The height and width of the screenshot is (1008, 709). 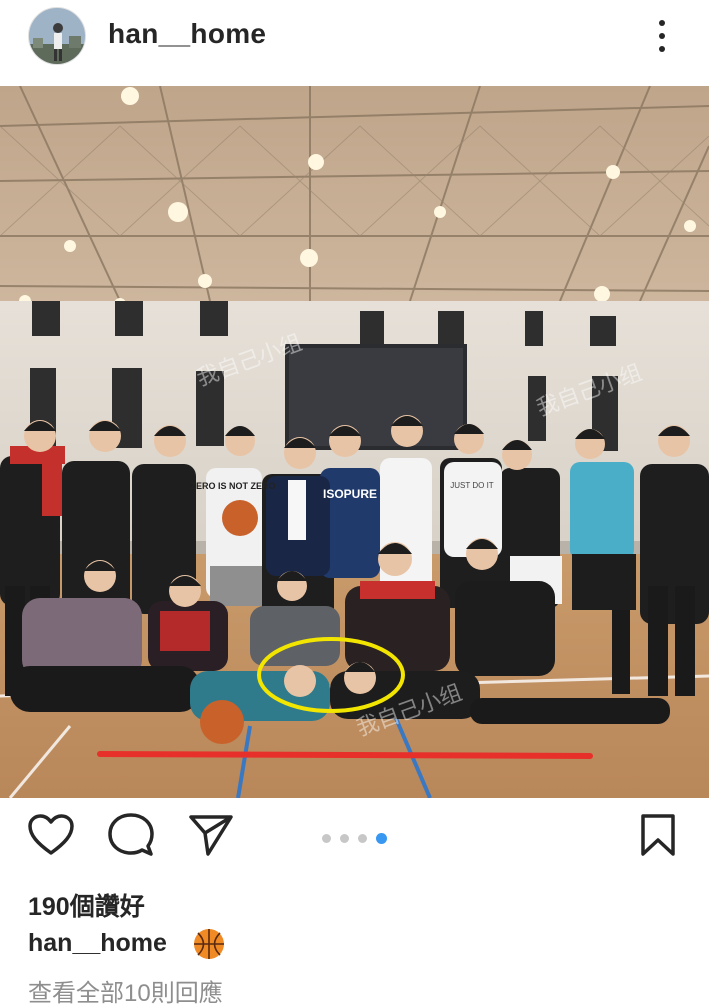 What do you see at coordinates (357, 839) in the screenshot?
I see `carousel-indicator` at bounding box center [357, 839].